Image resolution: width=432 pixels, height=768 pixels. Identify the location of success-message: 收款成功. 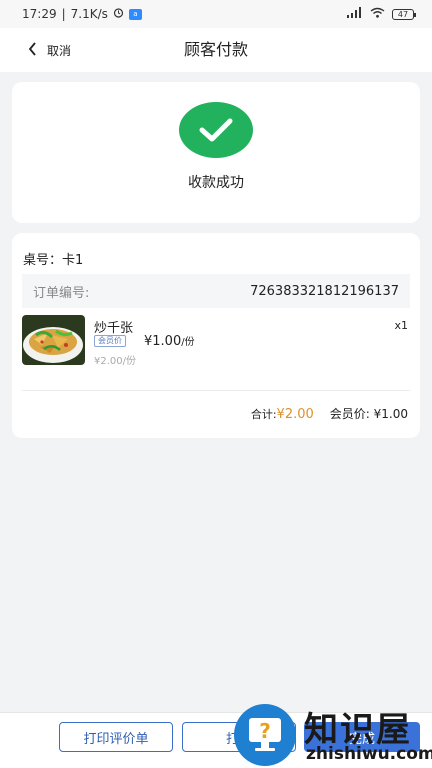
(216, 183).